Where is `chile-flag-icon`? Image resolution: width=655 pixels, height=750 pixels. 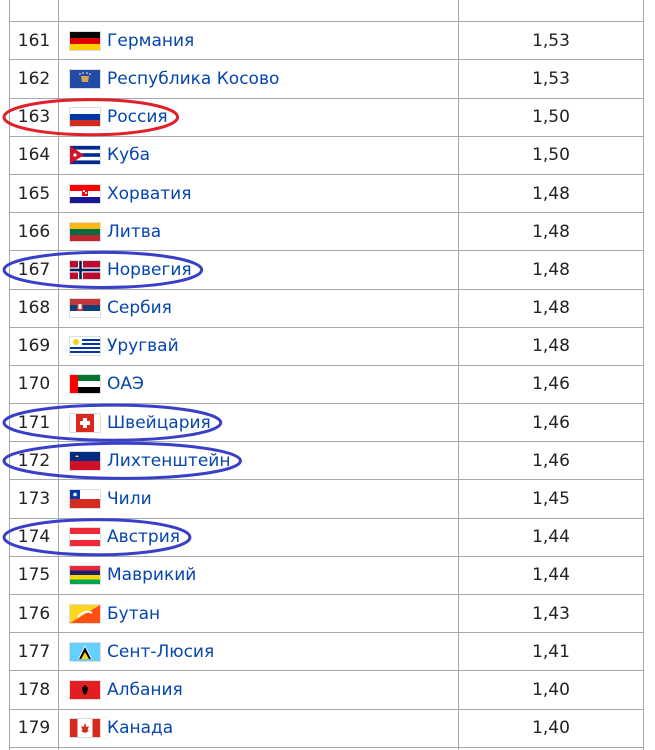 chile-flag-icon is located at coordinates (85, 499).